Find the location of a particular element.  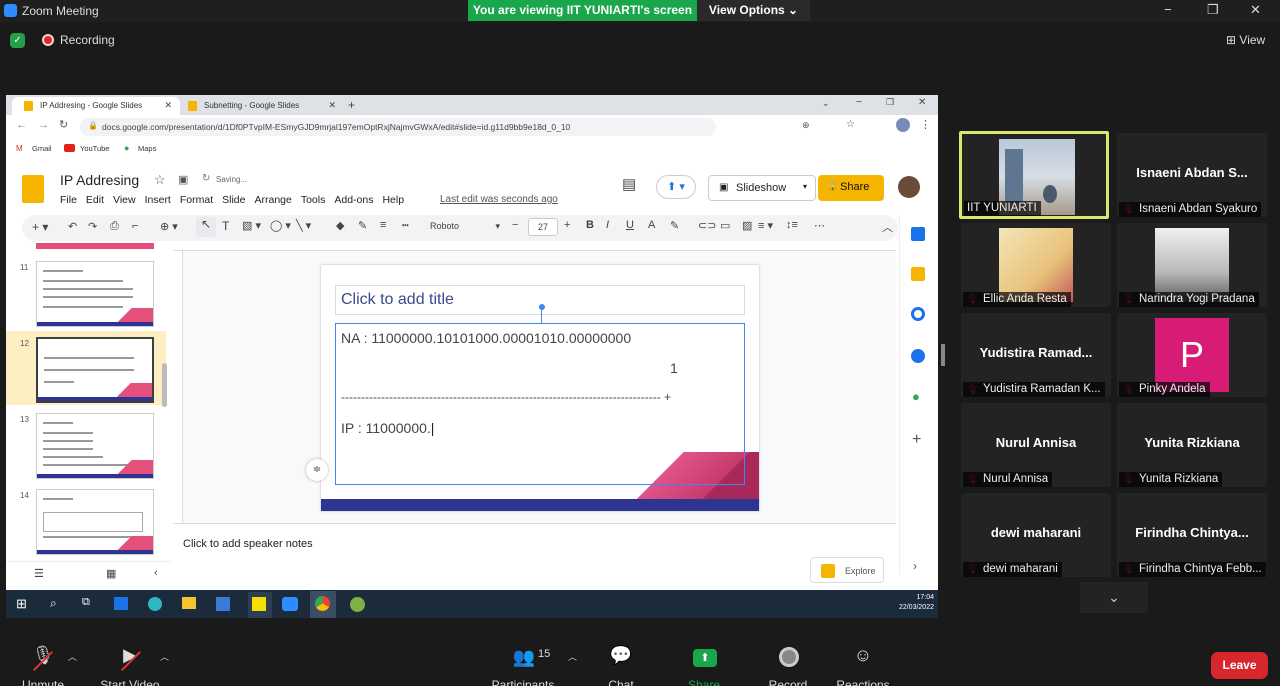

close-button: ✕ is located at coordinates (1255, 10).